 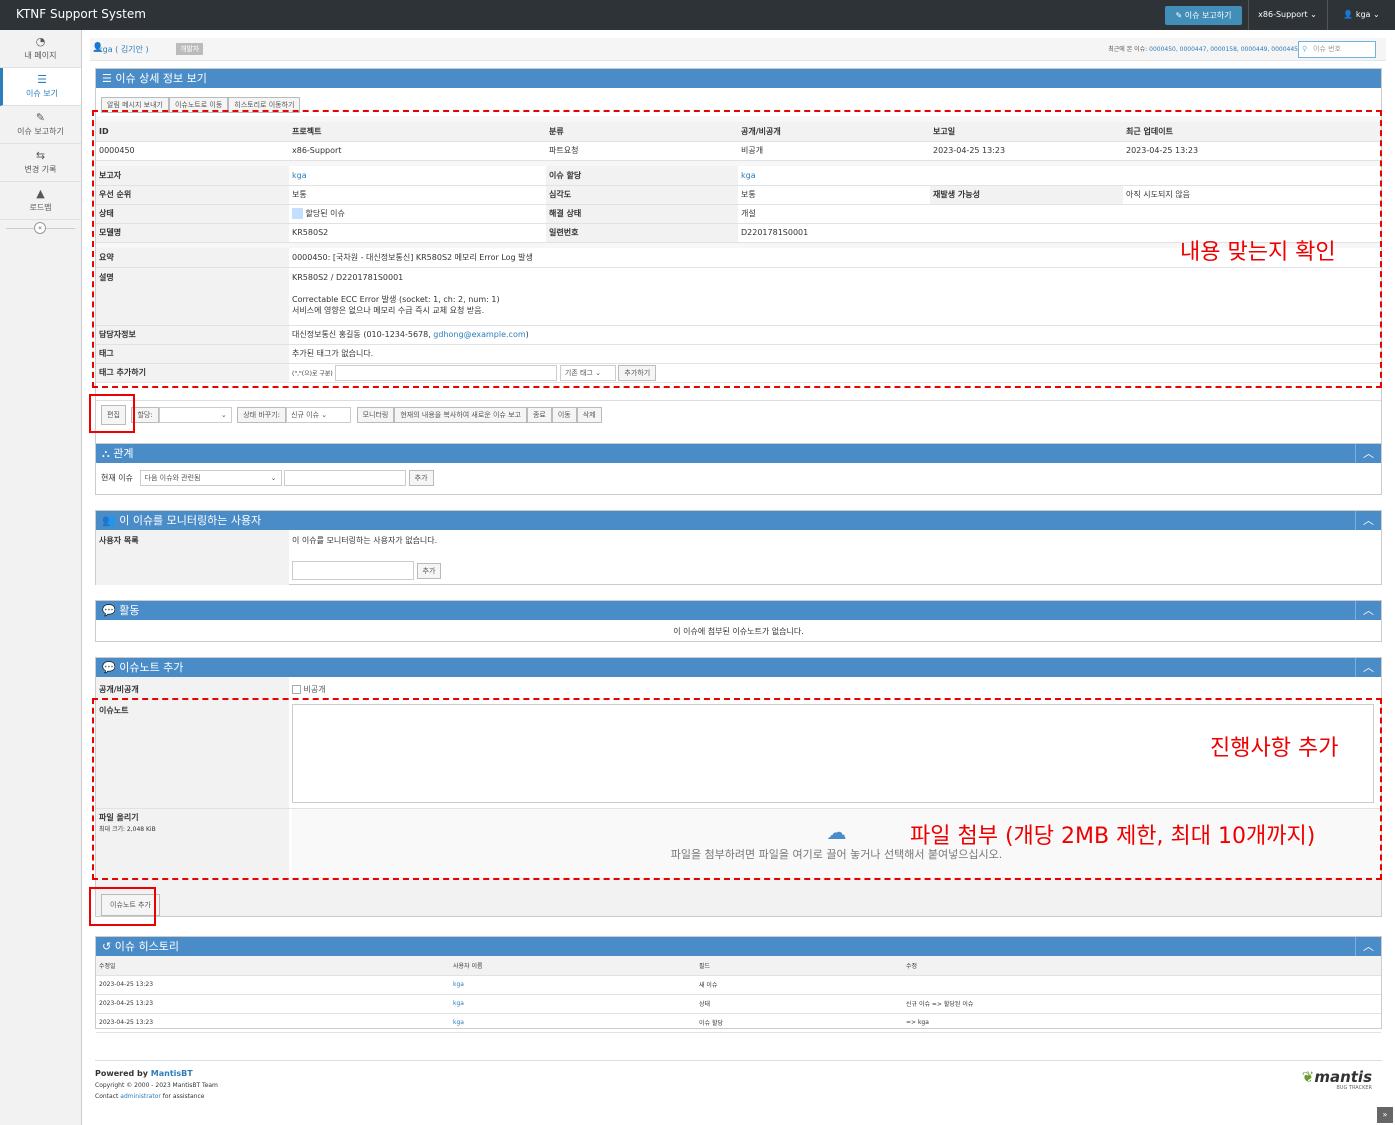 What do you see at coordinates (40, 49) in the screenshot?
I see `sidebar-item-my-page: ◔ 내 페이지` at bounding box center [40, 49].